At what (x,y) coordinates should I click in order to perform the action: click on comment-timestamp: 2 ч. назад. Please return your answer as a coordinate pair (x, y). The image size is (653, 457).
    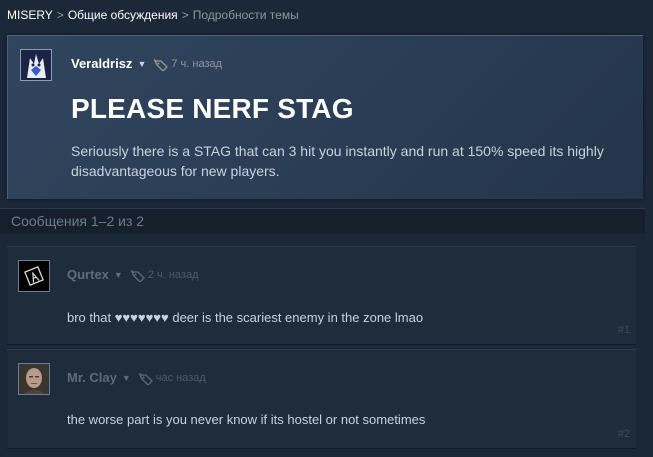
    Looking at the image, I should click on (173, 274).